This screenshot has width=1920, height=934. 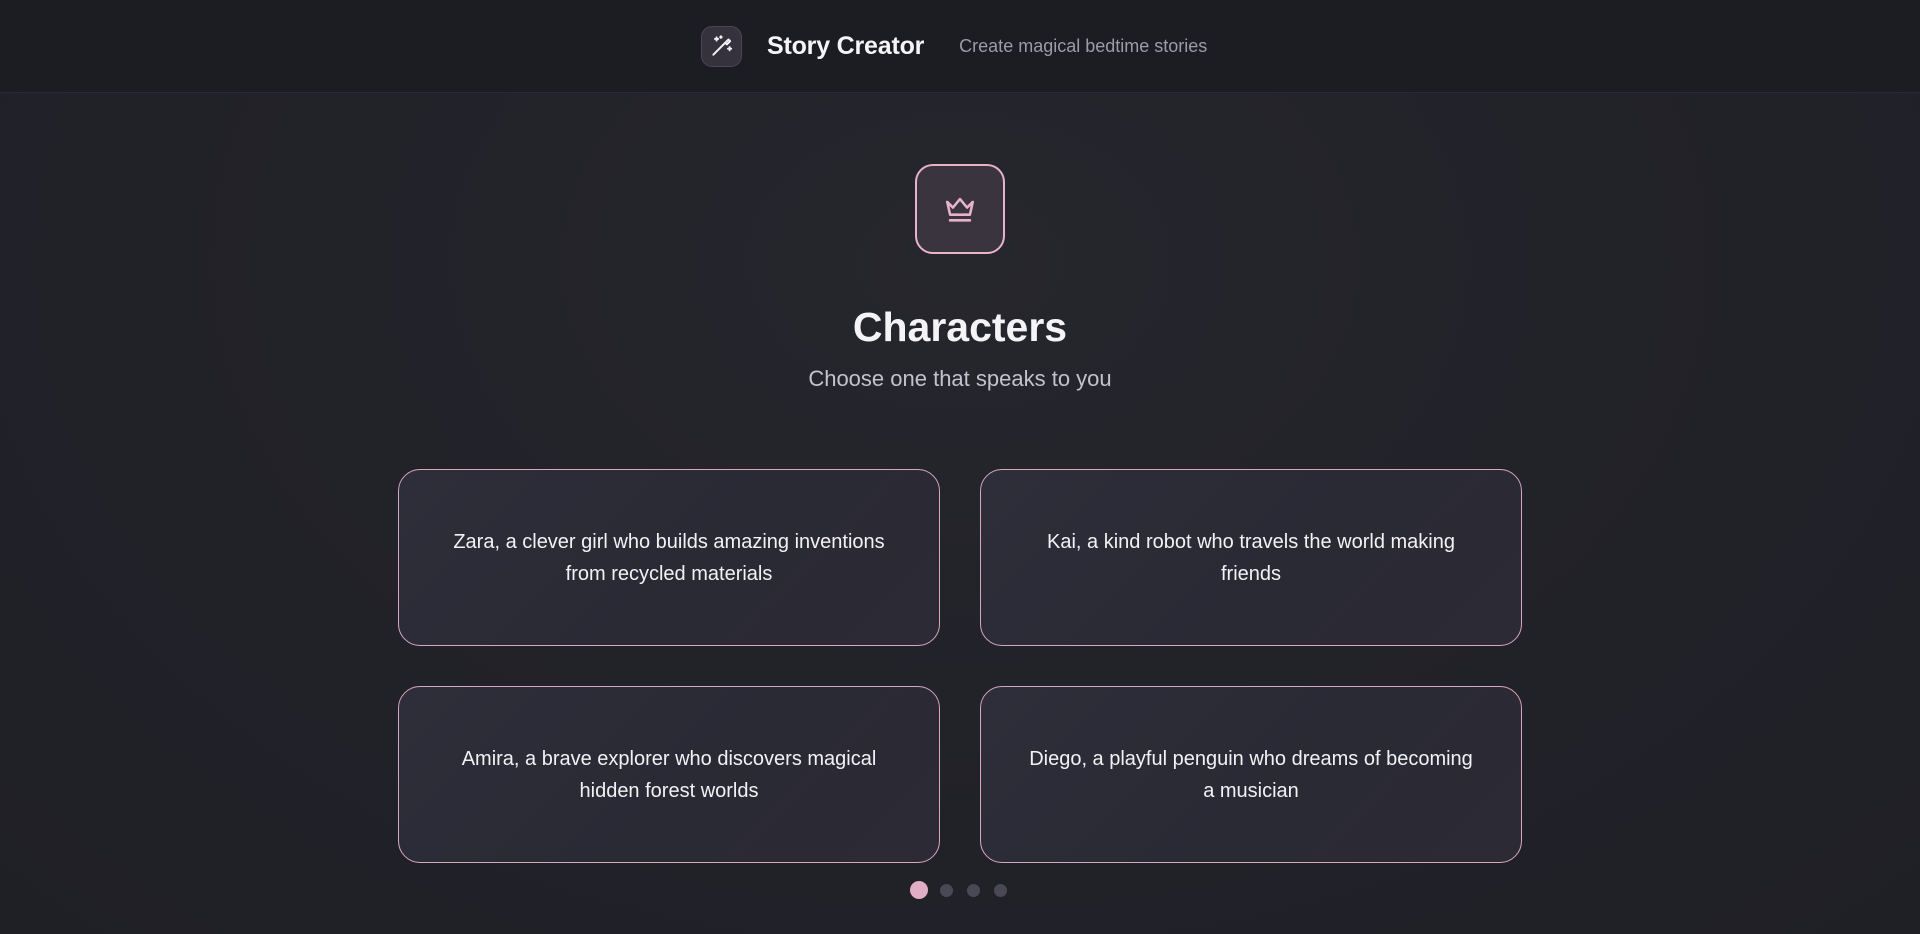 What do you see at coordinates (721, 46) in the screenshot?
I see `magic-wand-icon` at bounding box center [721, 46].